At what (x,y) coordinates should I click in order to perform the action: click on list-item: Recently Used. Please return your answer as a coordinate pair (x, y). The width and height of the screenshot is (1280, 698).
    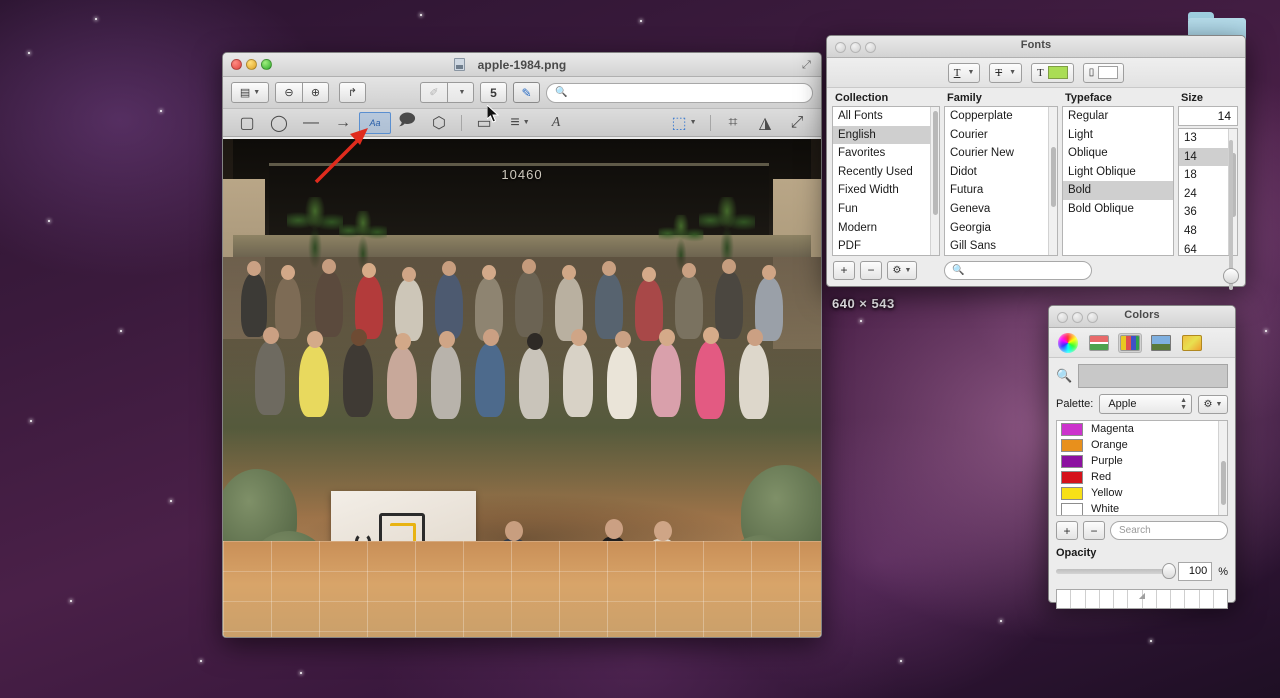
    Looking at the image, I should click on (886, 172).